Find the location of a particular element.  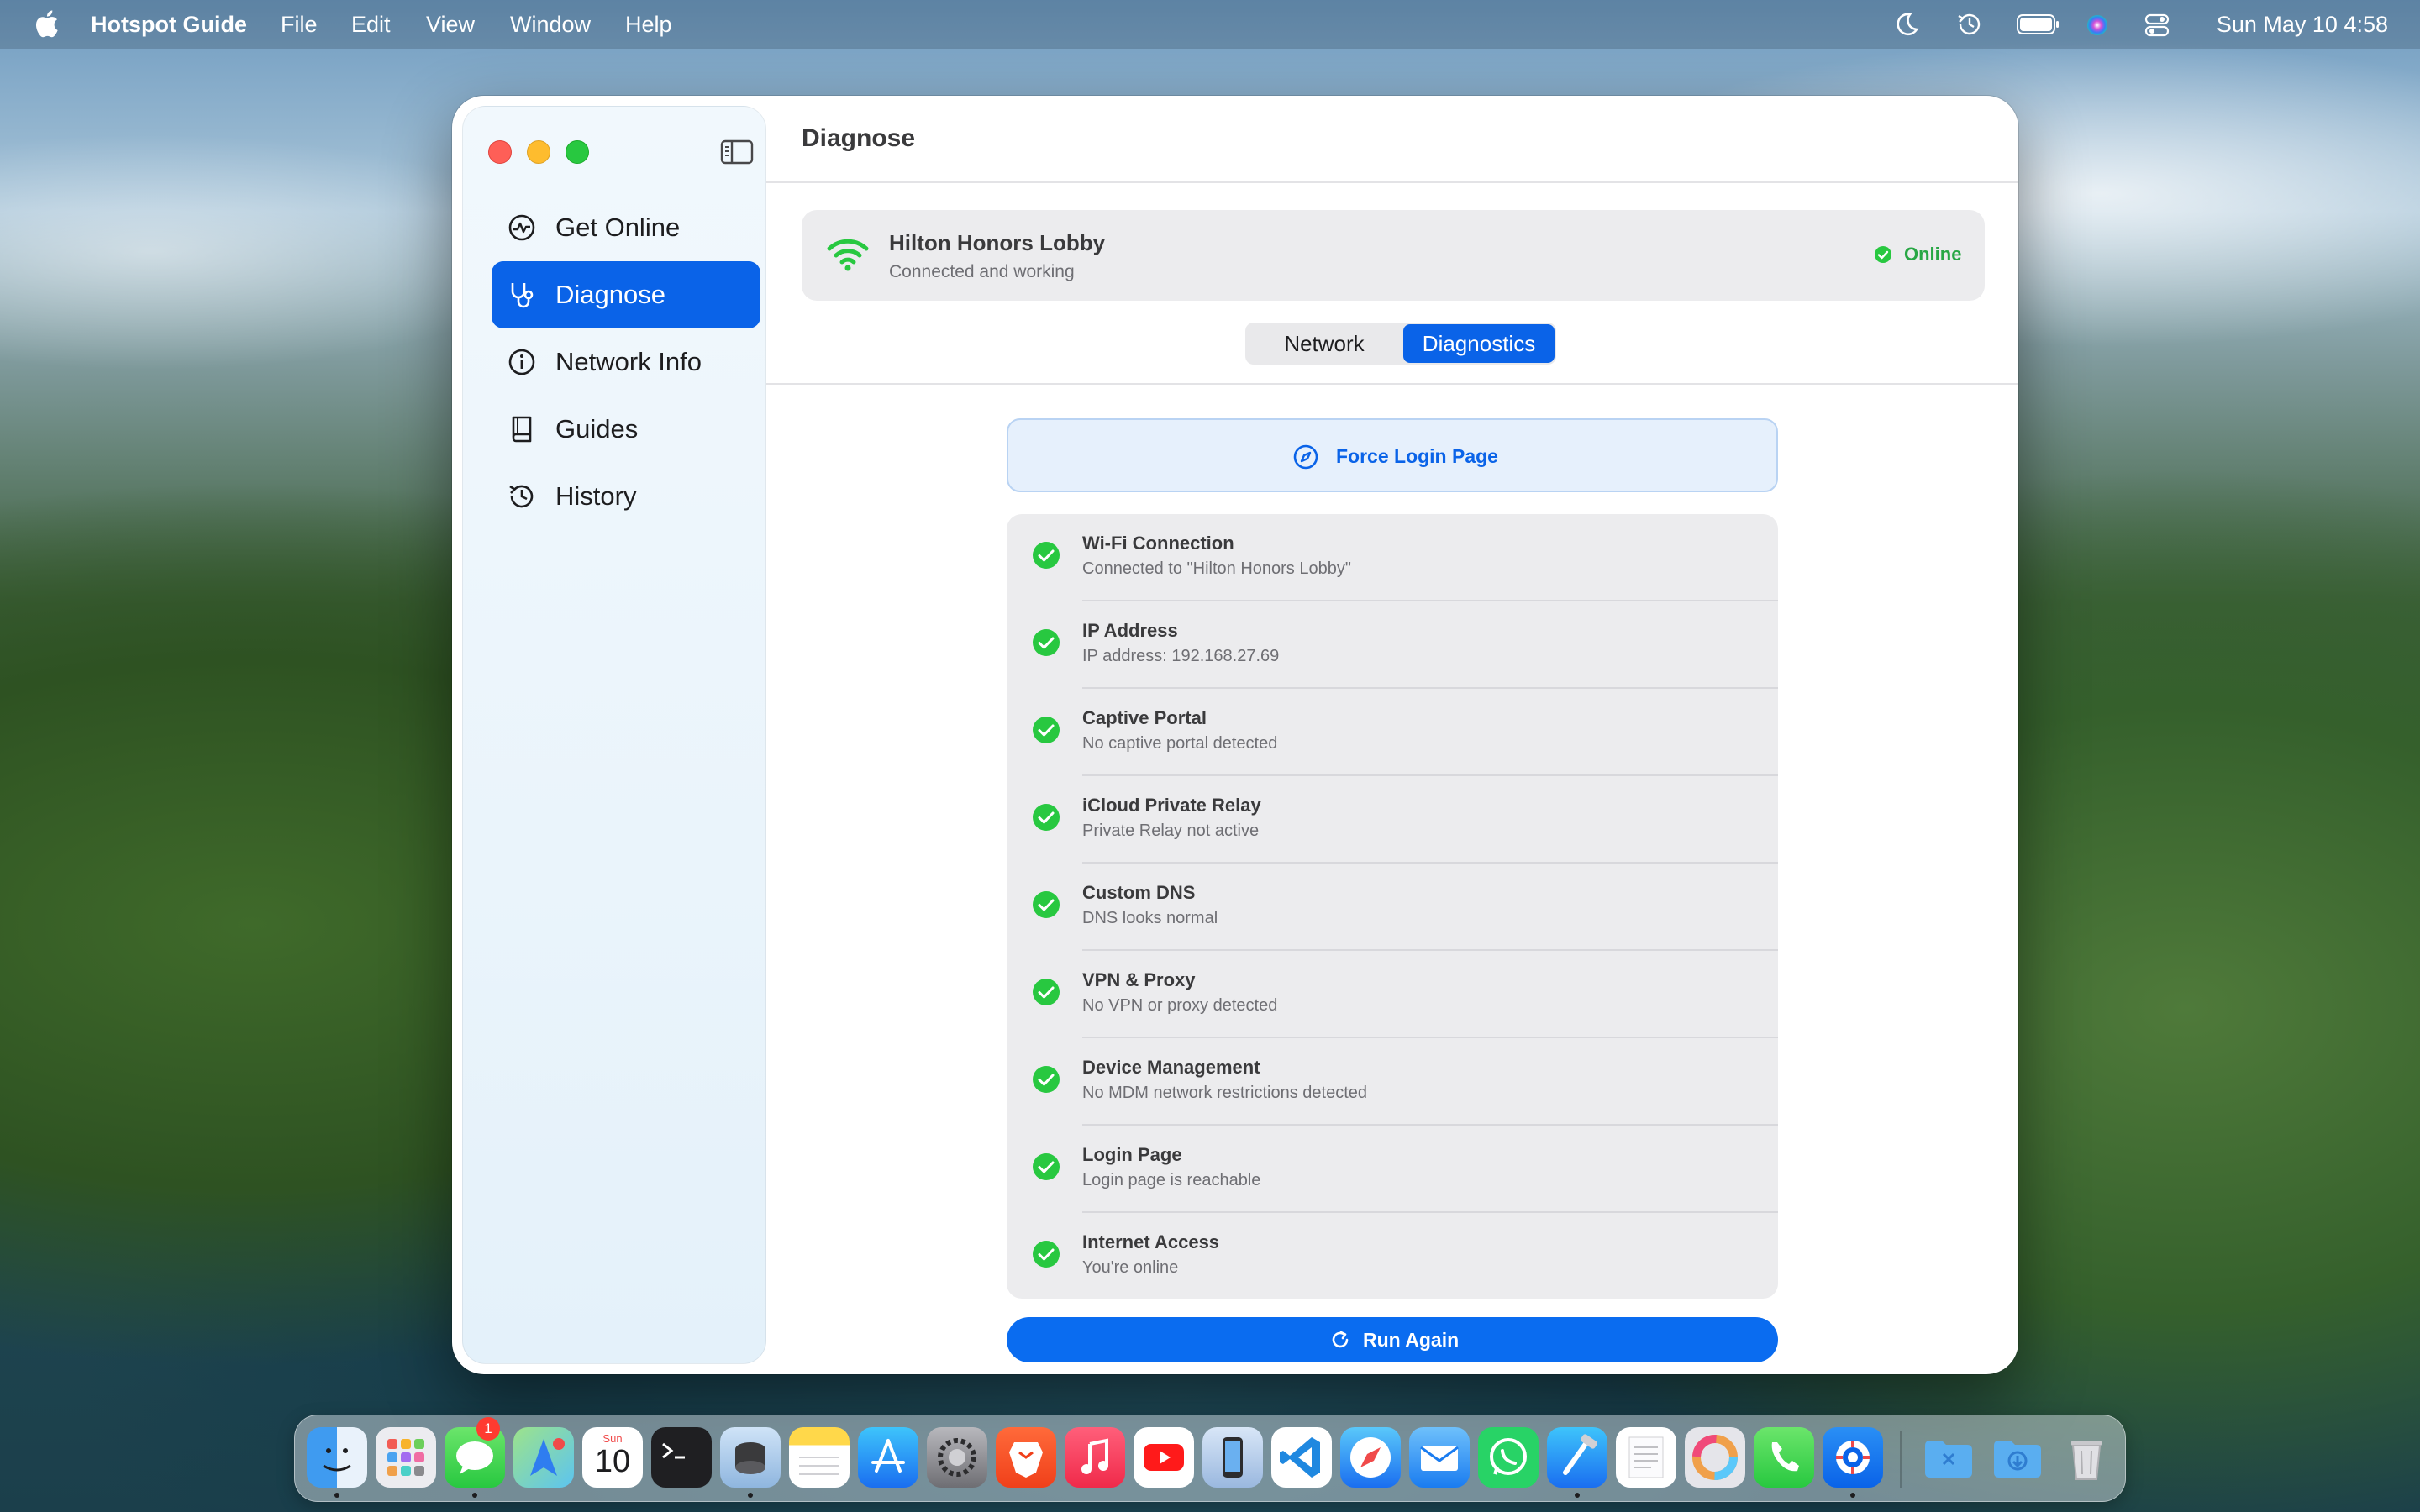

xcode-icon is located at coordinates (1577, 1457).